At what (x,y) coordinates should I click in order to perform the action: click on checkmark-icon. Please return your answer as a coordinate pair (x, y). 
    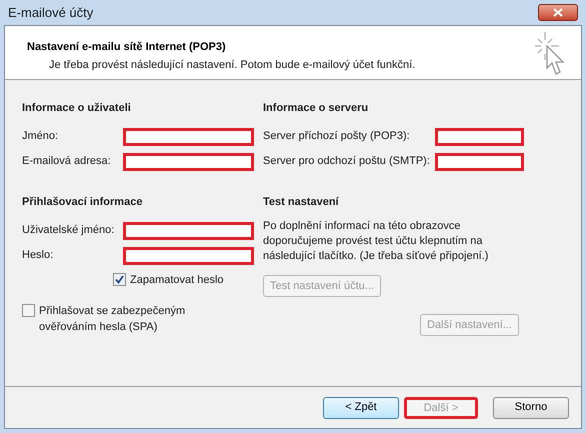
    Looking at the image, I should click on (119, 279).